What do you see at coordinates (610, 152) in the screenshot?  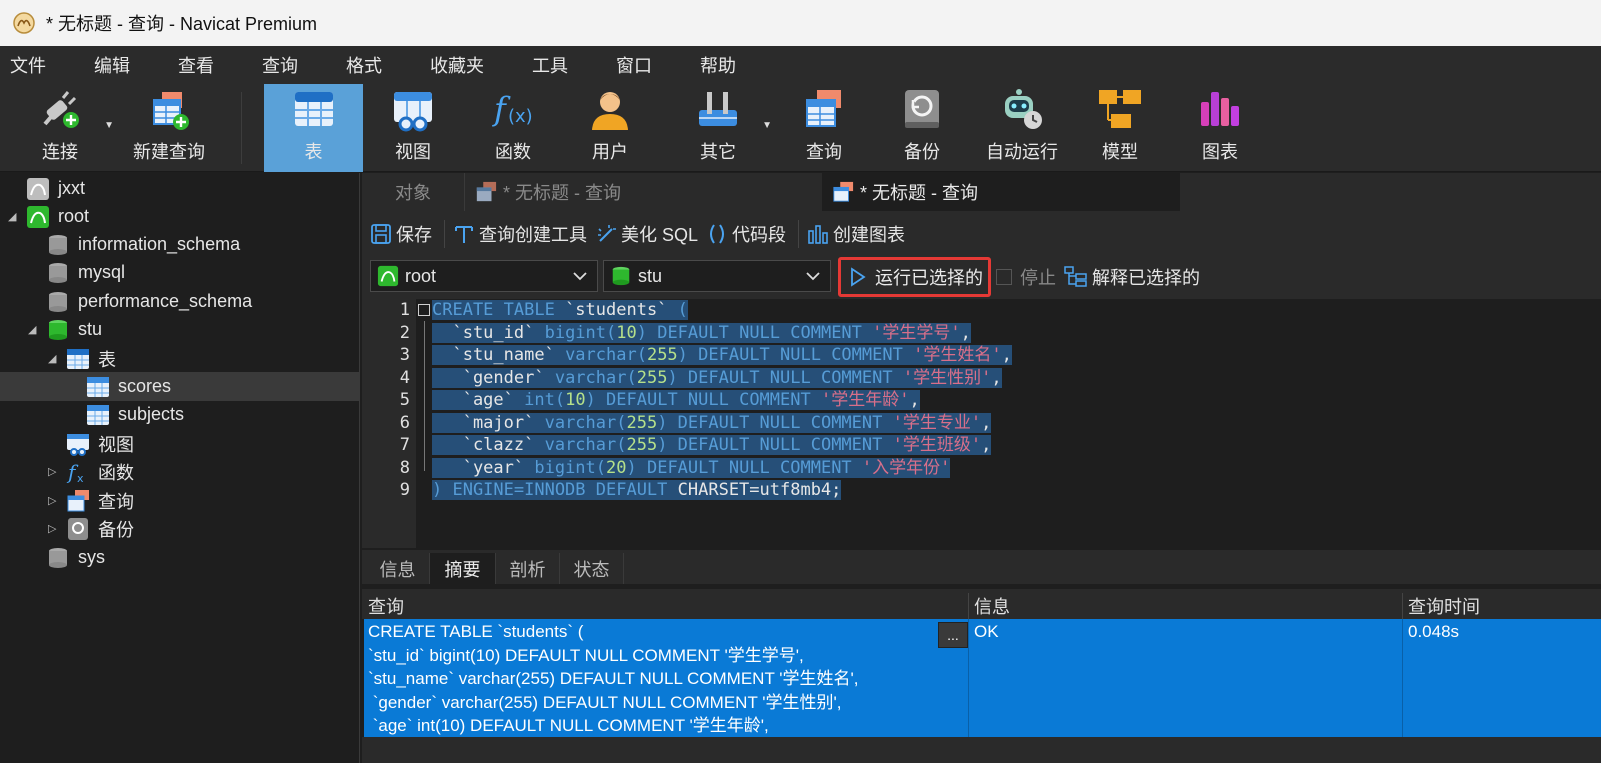 I see `user-label: 用户` at bounding box center [610, 152].